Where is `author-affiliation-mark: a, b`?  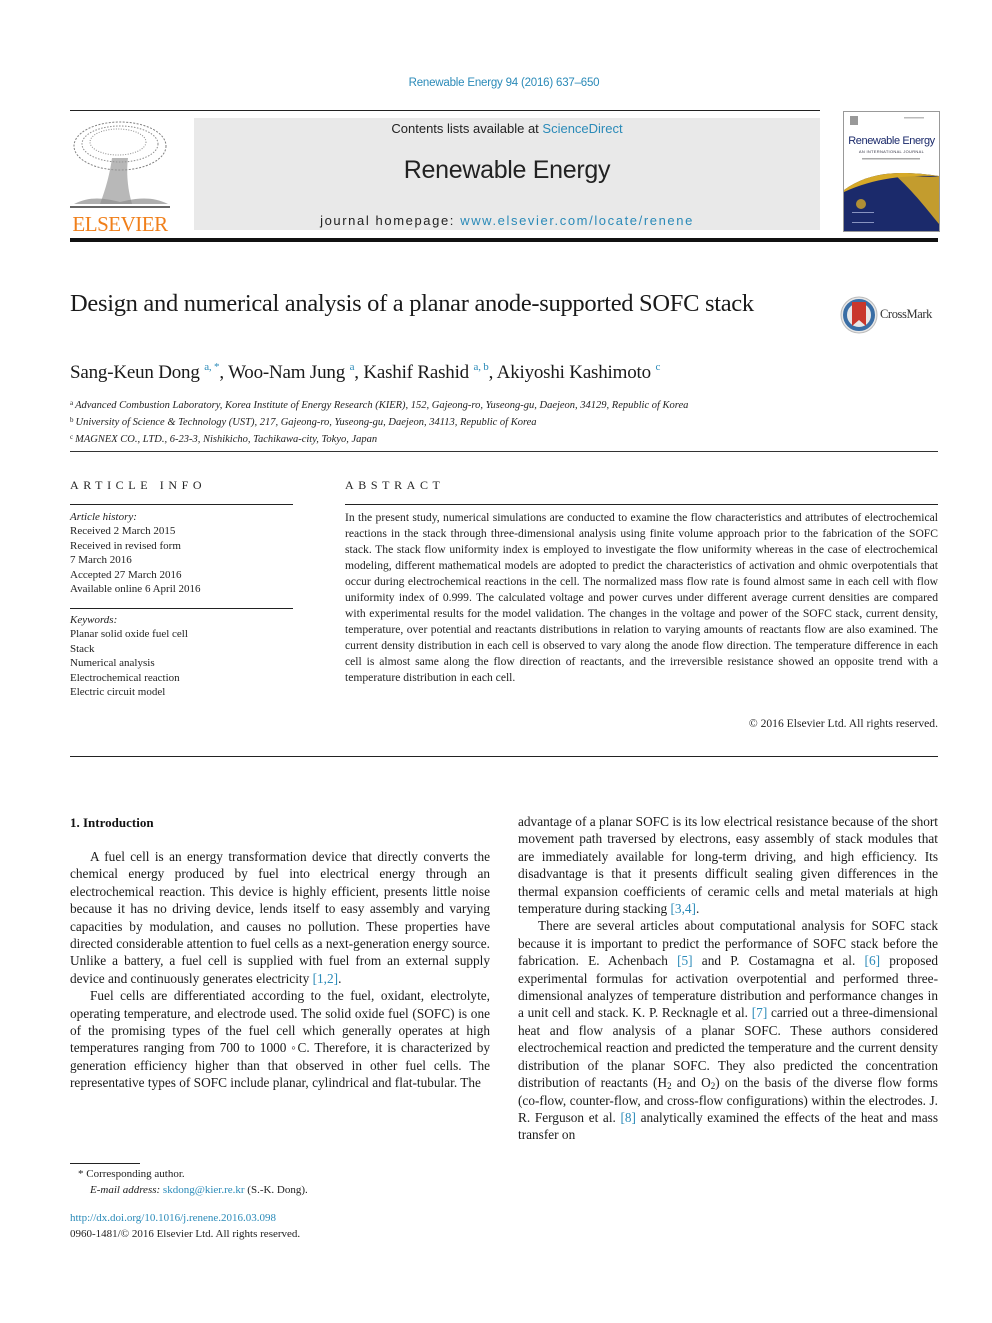
author-affiliation-mark: a, b is located at coordinates (481, 367).